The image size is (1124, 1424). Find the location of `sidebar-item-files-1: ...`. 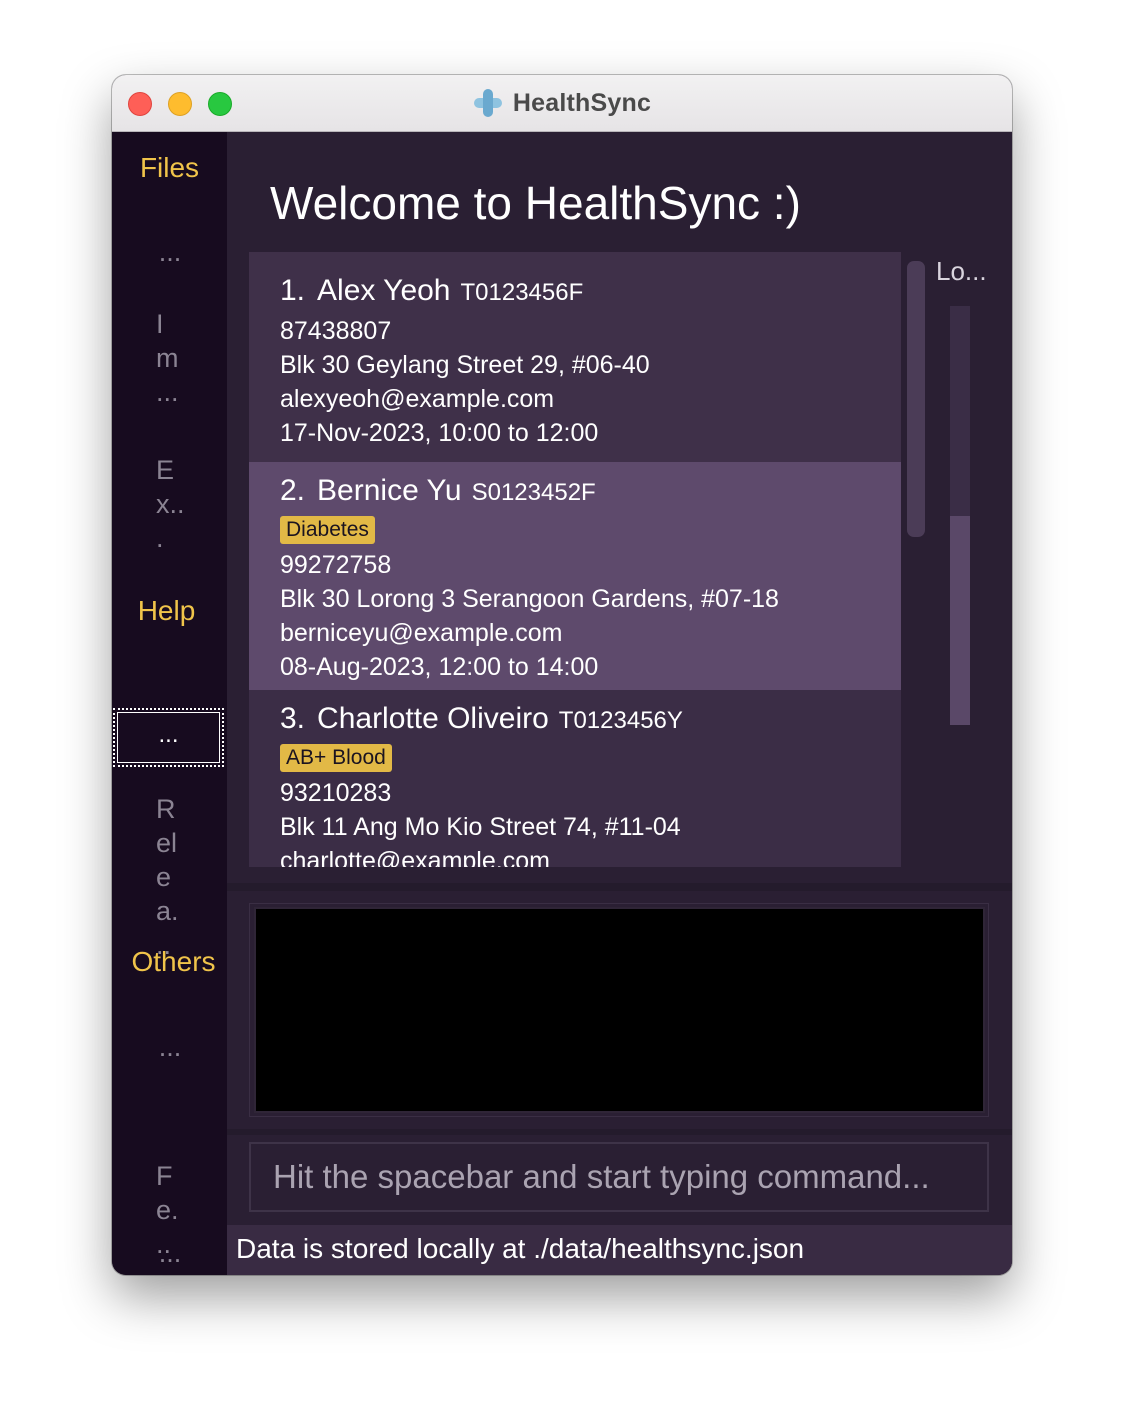

sidebar-item-files-1: ... is located at coordinates (170, 252).